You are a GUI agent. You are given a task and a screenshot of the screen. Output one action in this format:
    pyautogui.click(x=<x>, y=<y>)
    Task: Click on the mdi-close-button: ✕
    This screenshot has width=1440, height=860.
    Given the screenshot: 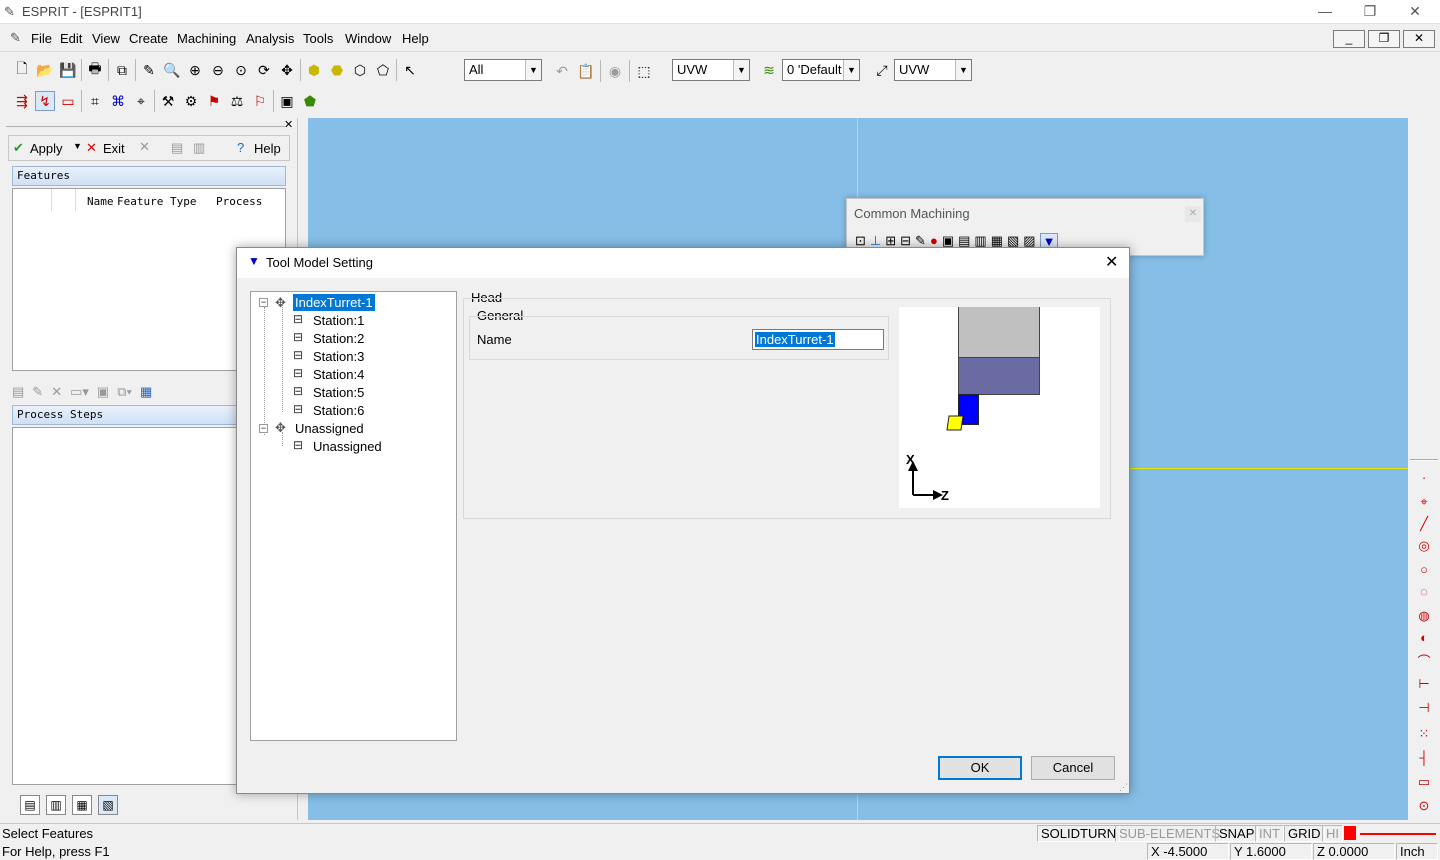 What is the action you would take?
    pyautogui.click(x=1419, y=39)
    